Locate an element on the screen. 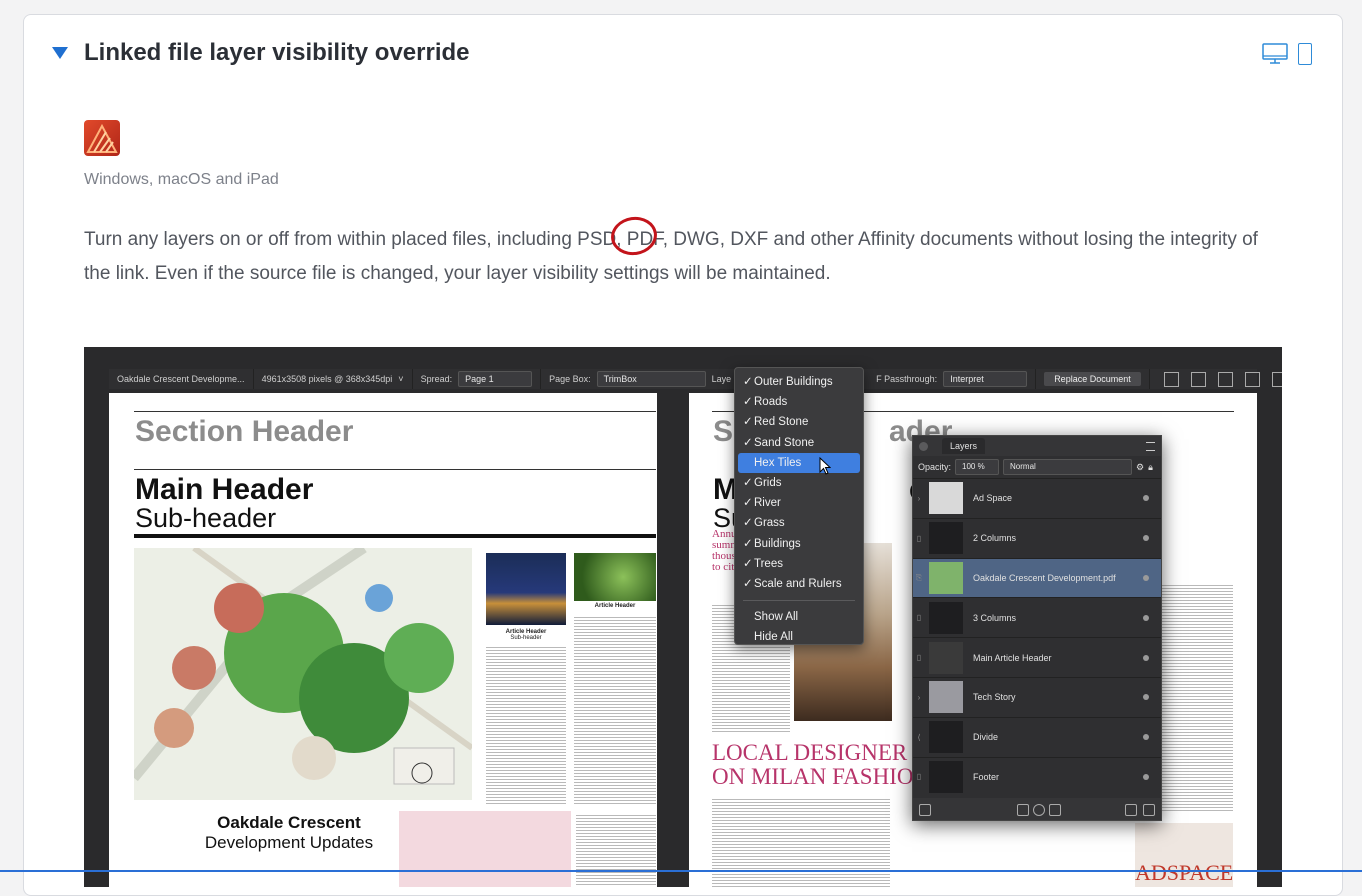 The width and height of the screenshot is (1362, 896). adspace-image: ADSPACE is located at coordinates (1184, 855).